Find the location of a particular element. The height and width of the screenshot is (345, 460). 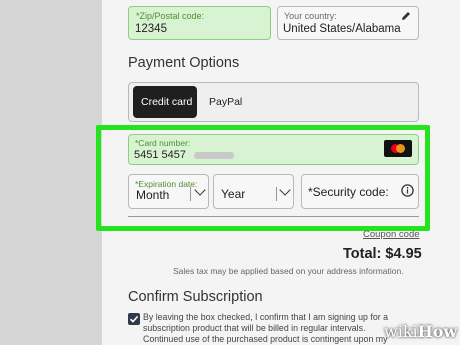

tab-credit-card-label: Credit card is located at coordinates (167, 102).